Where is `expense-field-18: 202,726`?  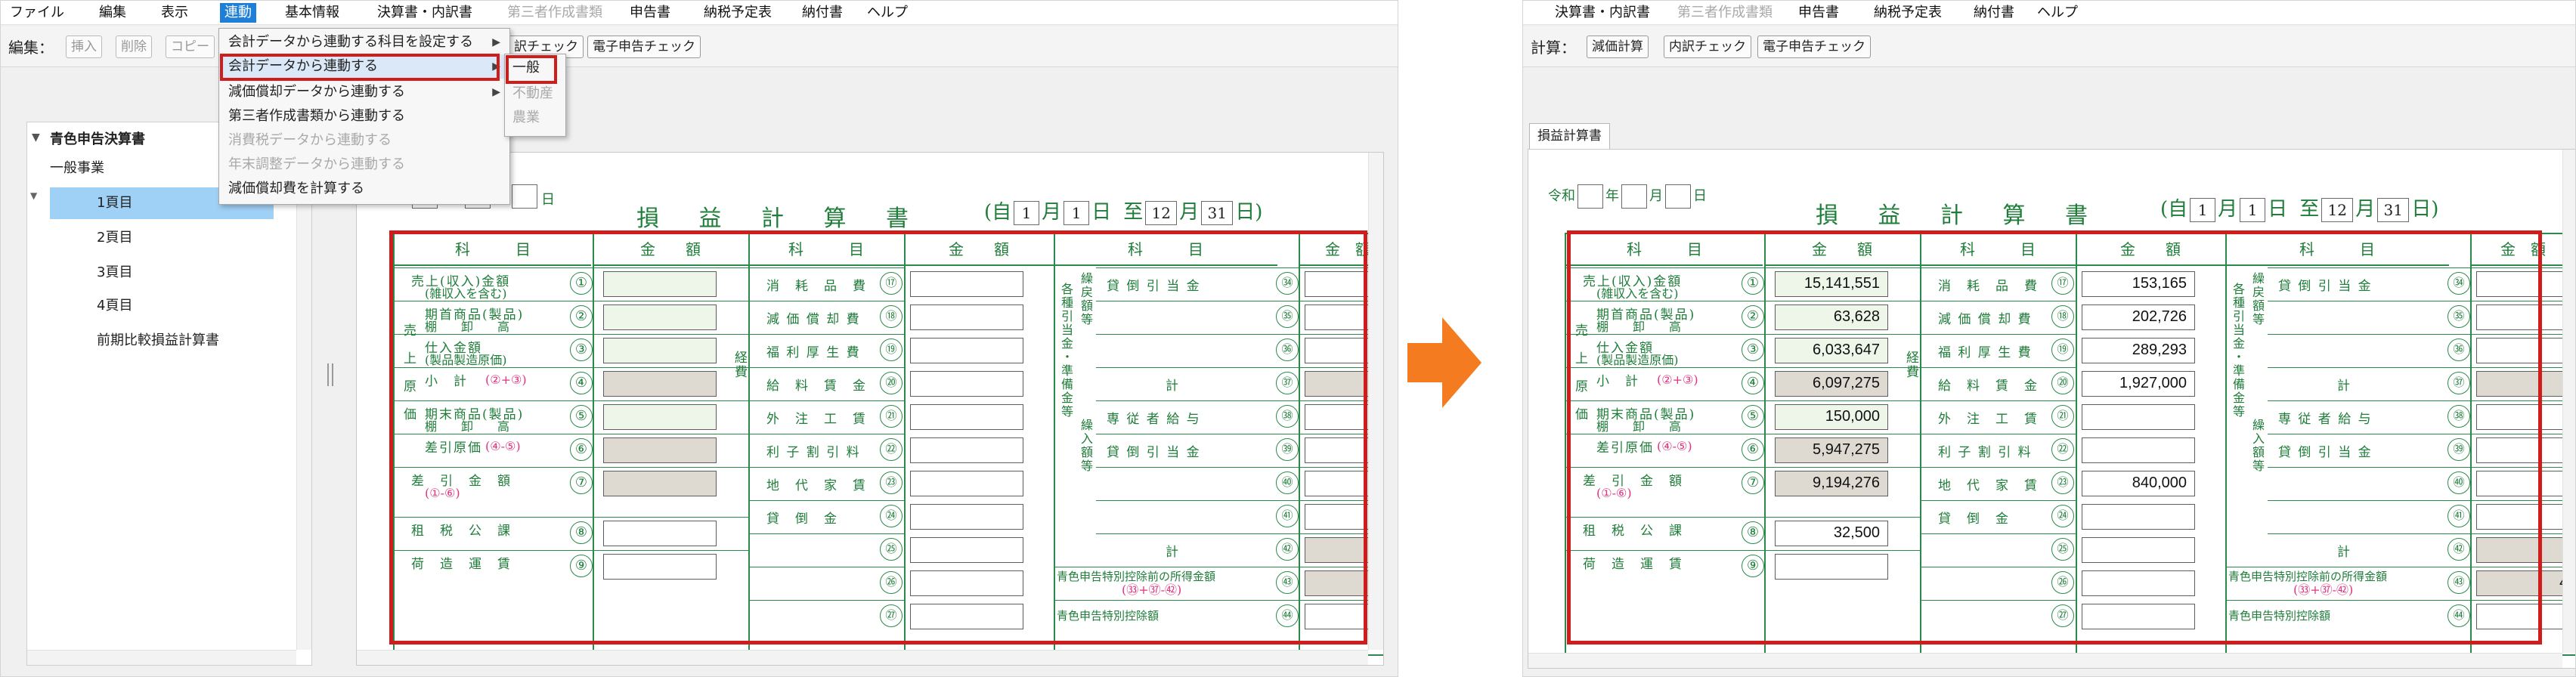 expense-field-18: 202,726 is located at coordinates (2138, 317).